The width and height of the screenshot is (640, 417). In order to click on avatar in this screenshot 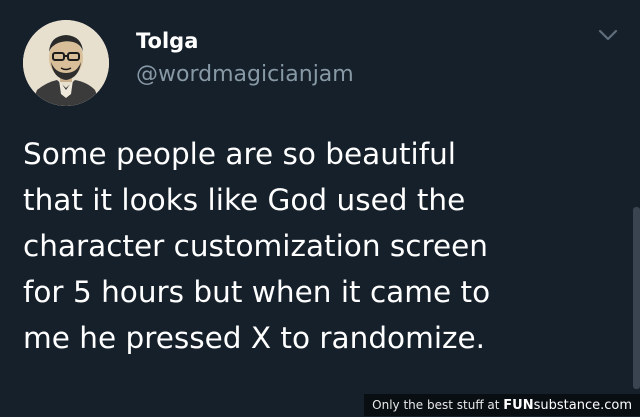, I will do `click(66, 63)`.